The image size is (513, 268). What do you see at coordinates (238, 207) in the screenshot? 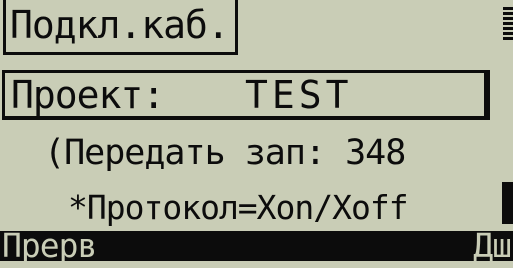
I see `protocol-text: *Протокол=Xon/Xoff` at bounding box center [238, 207].